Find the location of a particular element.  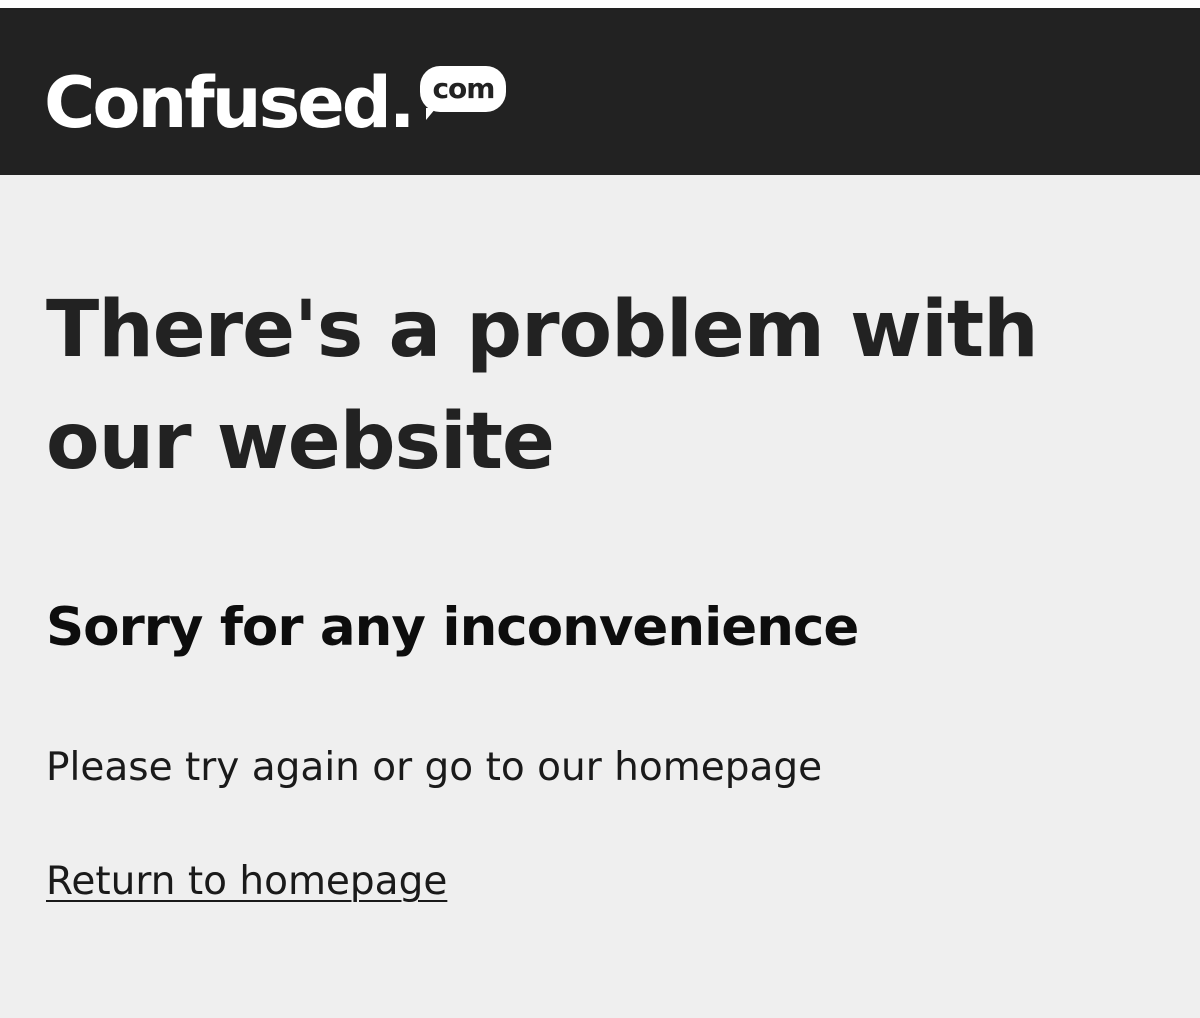

logo-wordmark: Confused. is located at coordinates (229, 103).